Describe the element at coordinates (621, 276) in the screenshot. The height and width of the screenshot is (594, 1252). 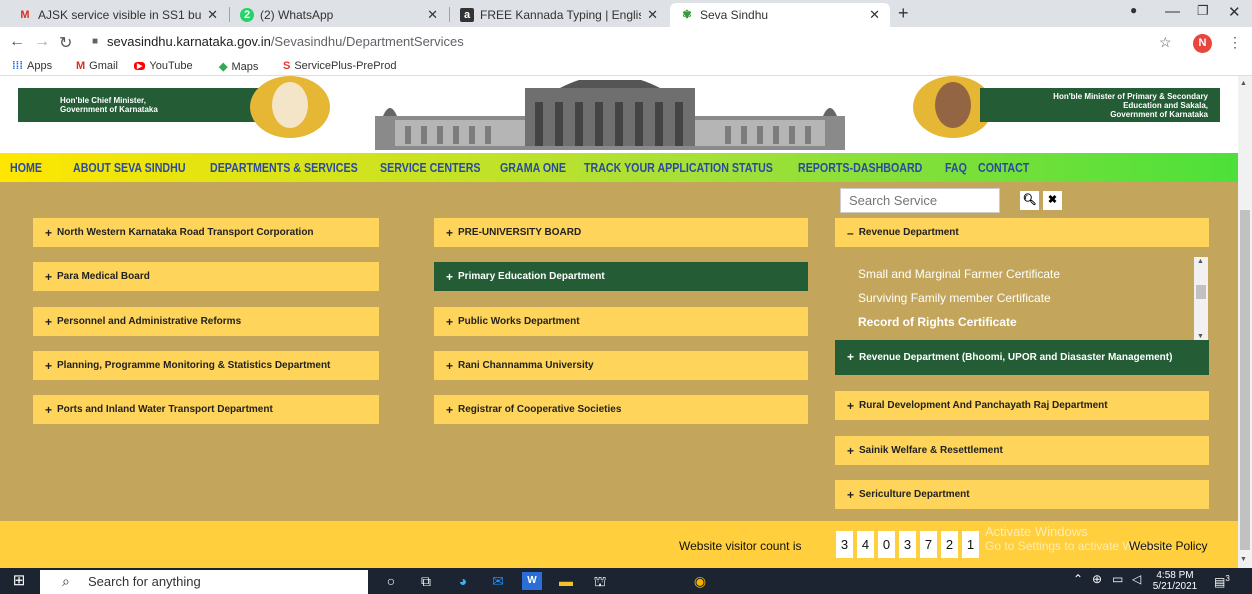
I see `dept-card-selected: + Primary Education Department` at that location.